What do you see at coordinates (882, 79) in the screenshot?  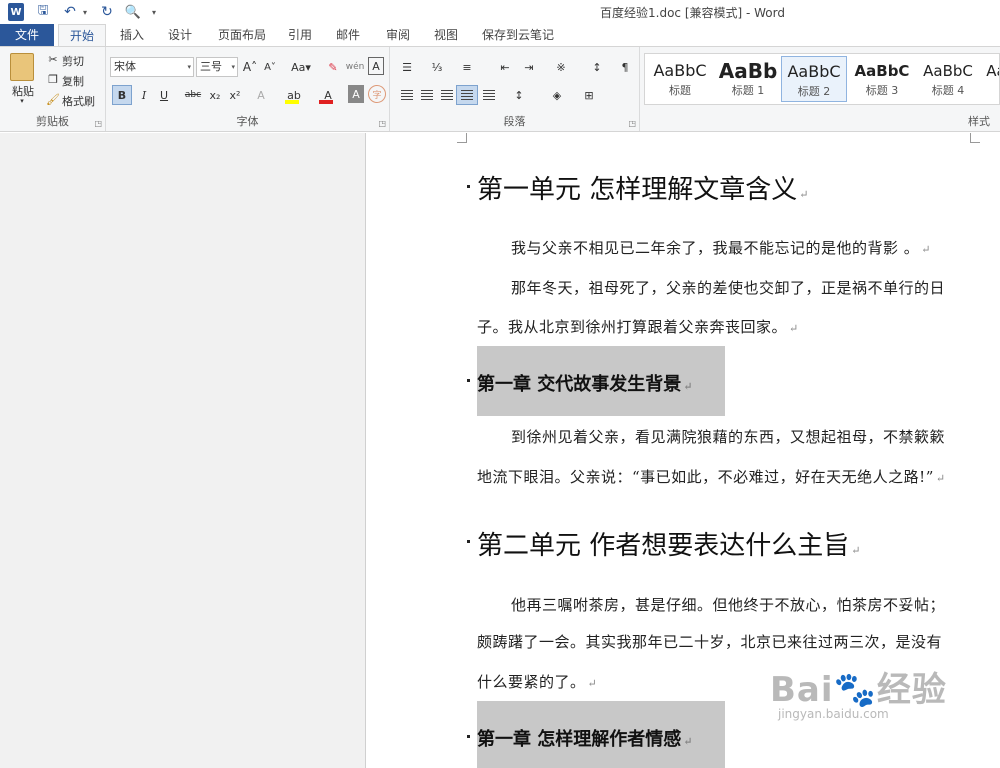 I see `style-heading-3: AaBbC 标题 3` at bounding box center [882, 79].